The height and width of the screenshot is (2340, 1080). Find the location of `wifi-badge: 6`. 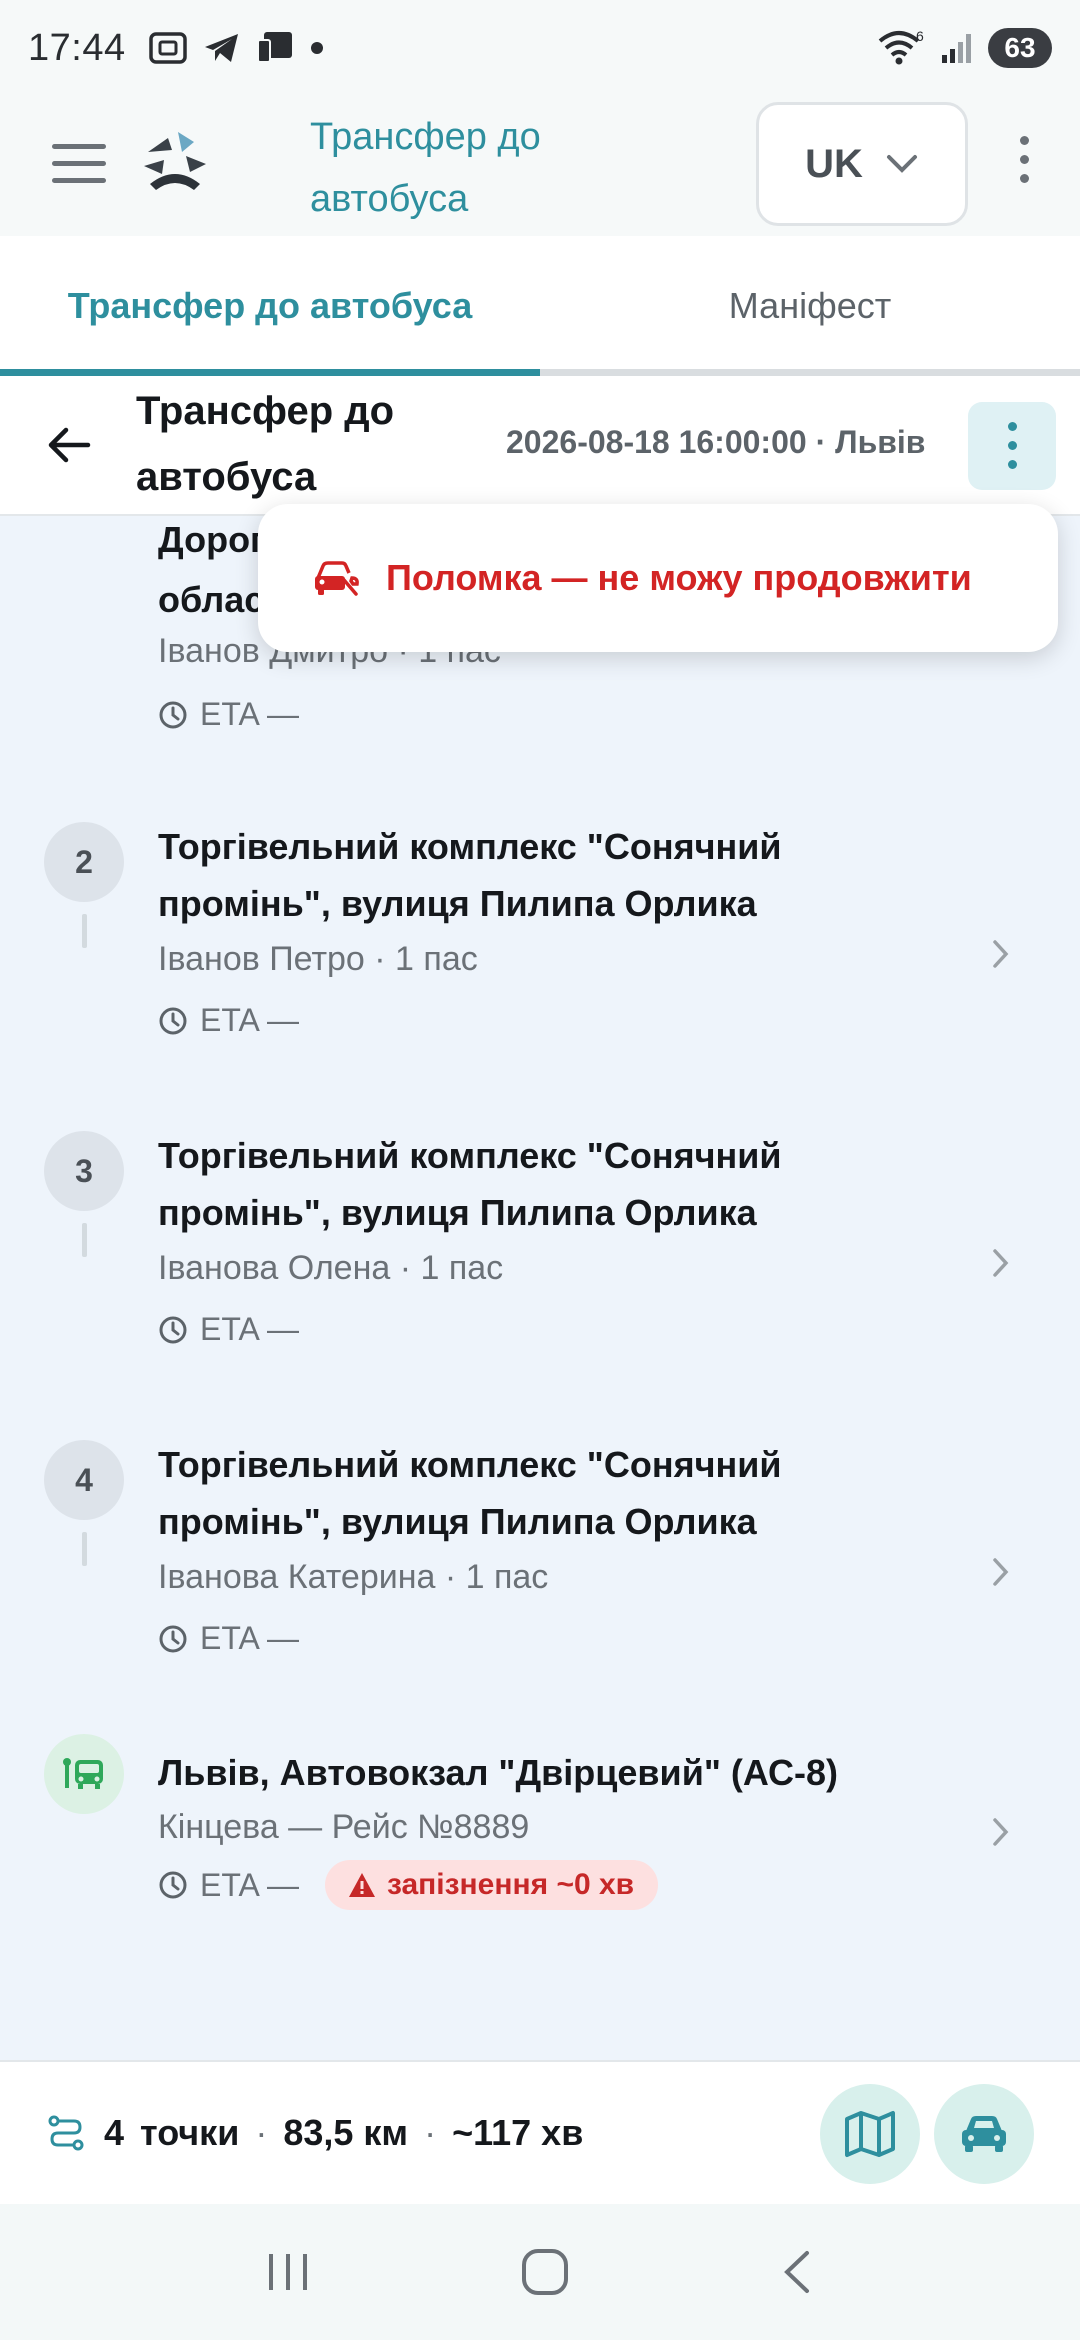

wifi-badge: 6 is located at coordinates (920, 36).